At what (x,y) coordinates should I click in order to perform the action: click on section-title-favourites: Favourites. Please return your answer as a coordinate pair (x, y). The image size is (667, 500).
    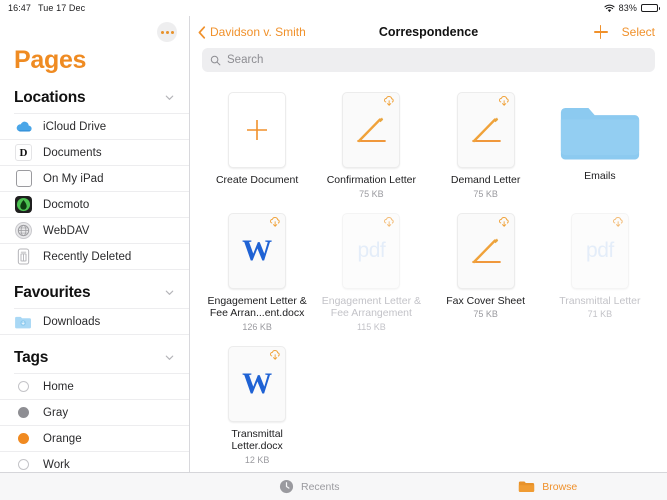
    Looking at the image, I should click on (52, 292).